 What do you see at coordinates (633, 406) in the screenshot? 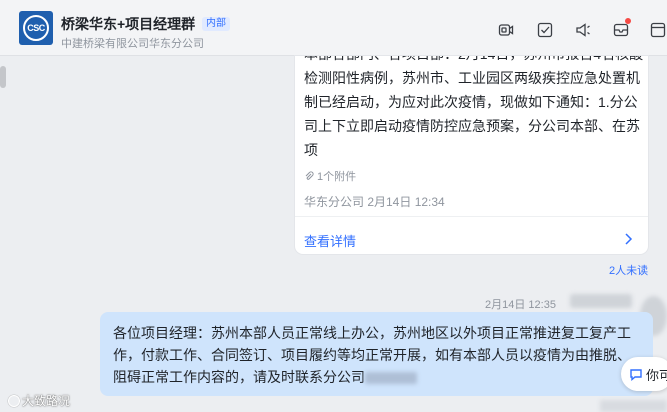
I see `redacted-footer` at bounding box center [633, 406].